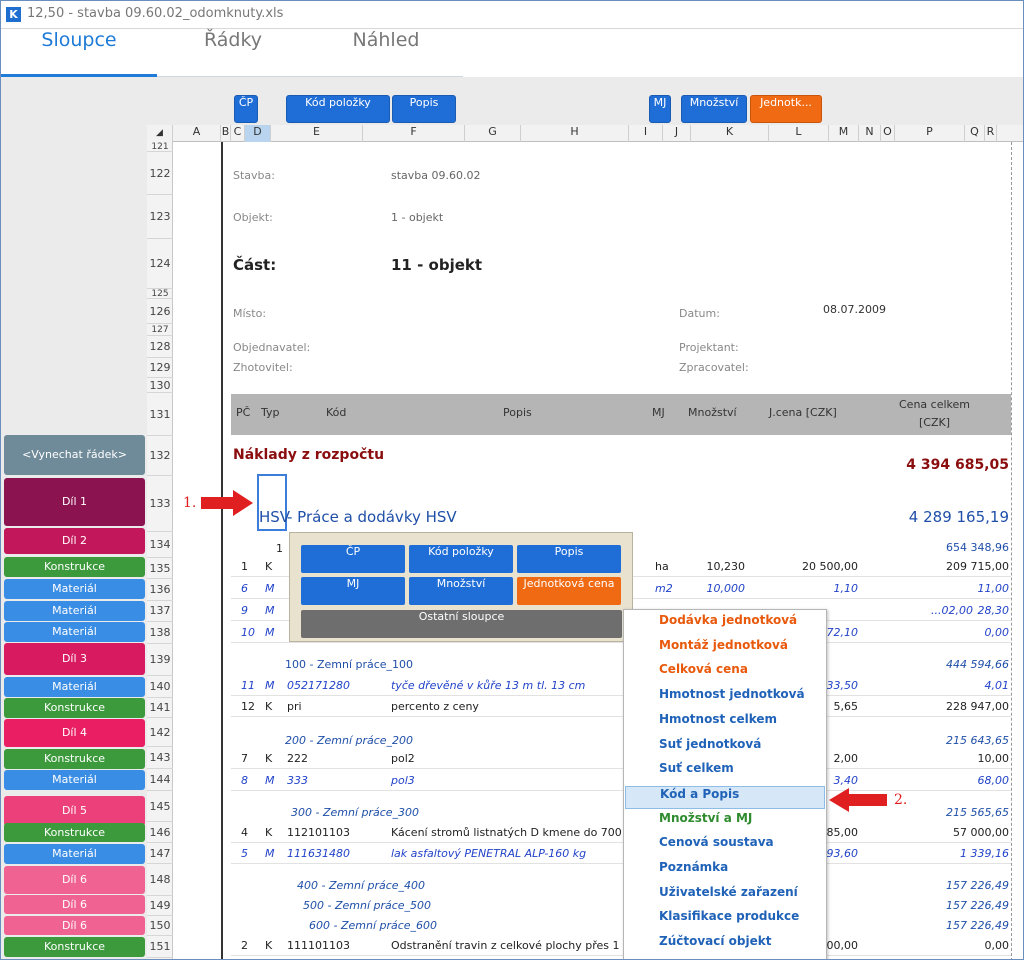 The image size is (1024, 960). What do you see at coordinates (725, 748) in the screenshot?
I see `menu-item: Suť jednotková` at bounding box center [725, 748].